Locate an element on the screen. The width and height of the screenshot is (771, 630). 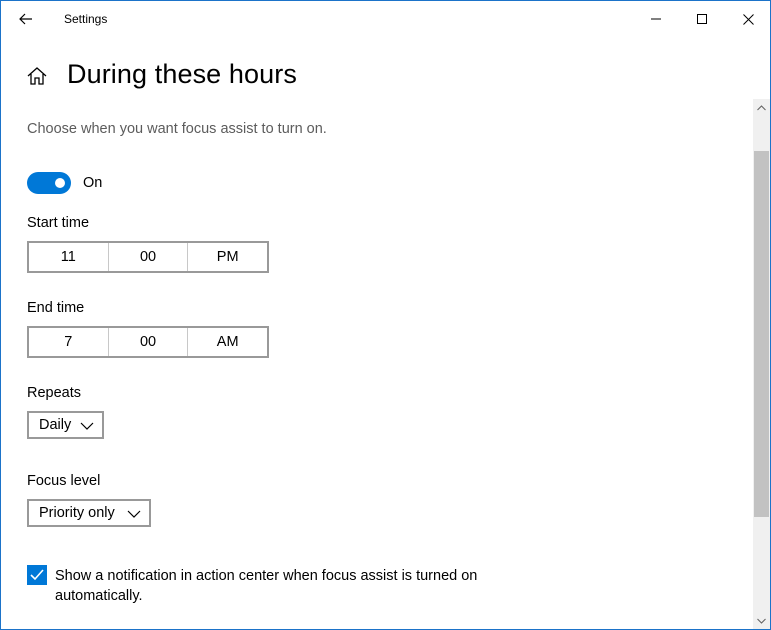
home-button is located at coordinates (37, 76).